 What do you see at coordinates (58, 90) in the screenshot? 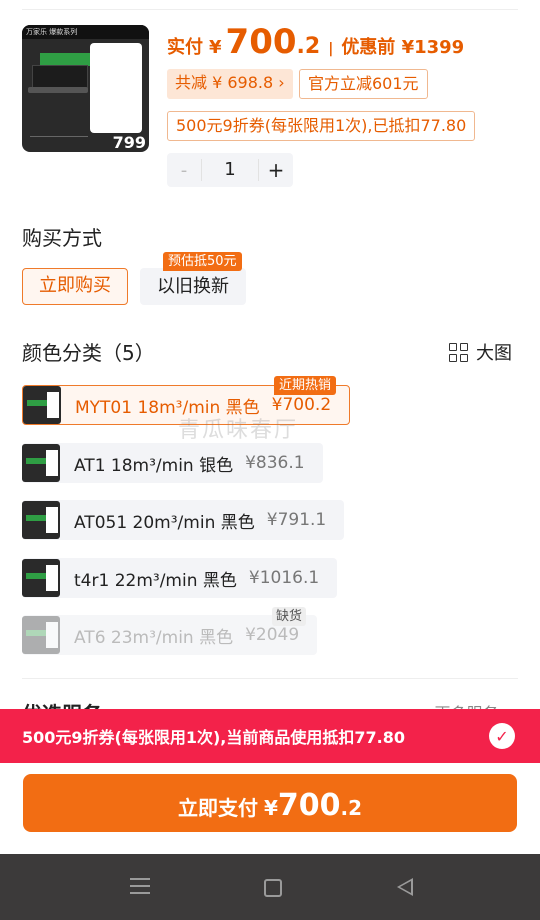
I see `thumb-hood` at bounding box center [58, 90].